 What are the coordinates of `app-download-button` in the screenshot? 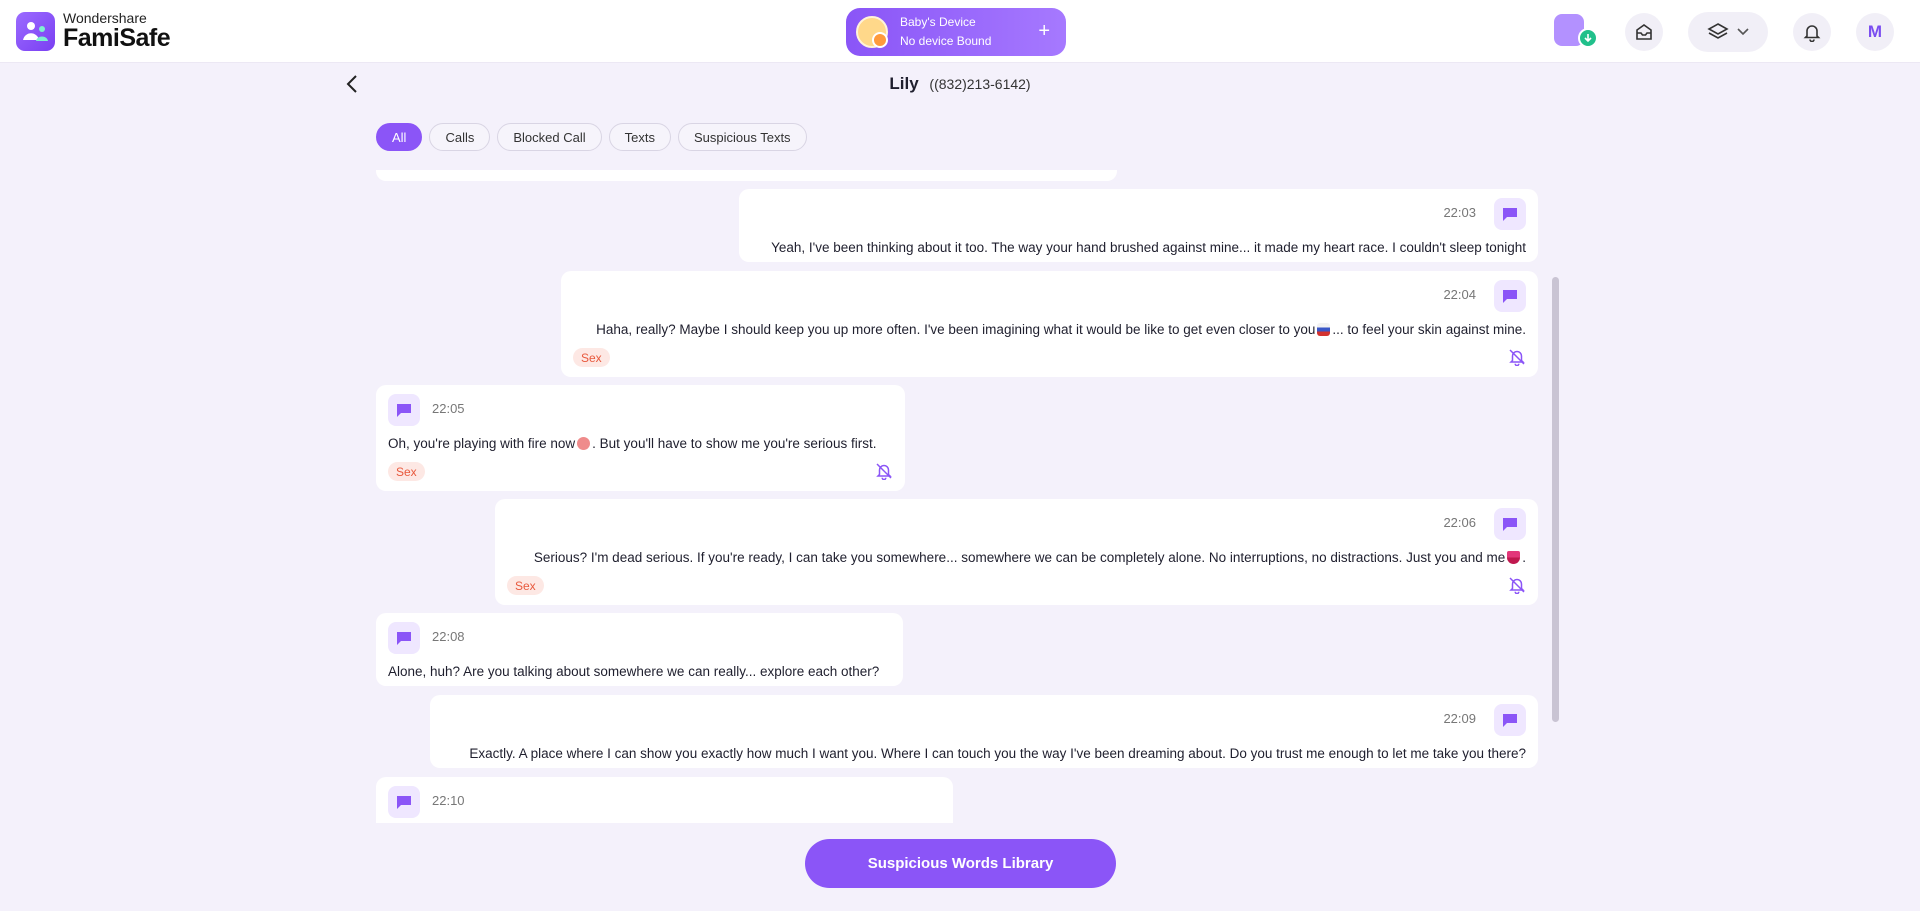 It's located at (1576, 33).